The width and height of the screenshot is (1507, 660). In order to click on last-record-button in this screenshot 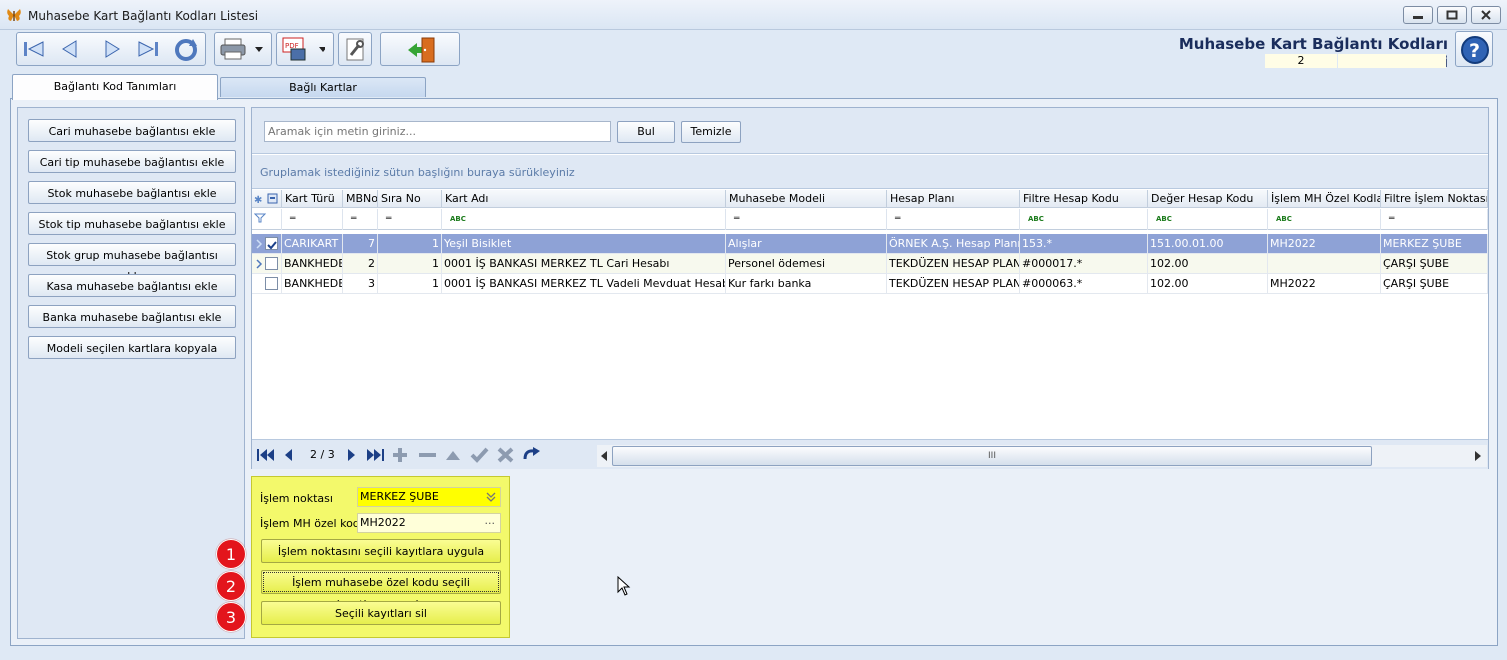, I will do `click(148, 49)`.